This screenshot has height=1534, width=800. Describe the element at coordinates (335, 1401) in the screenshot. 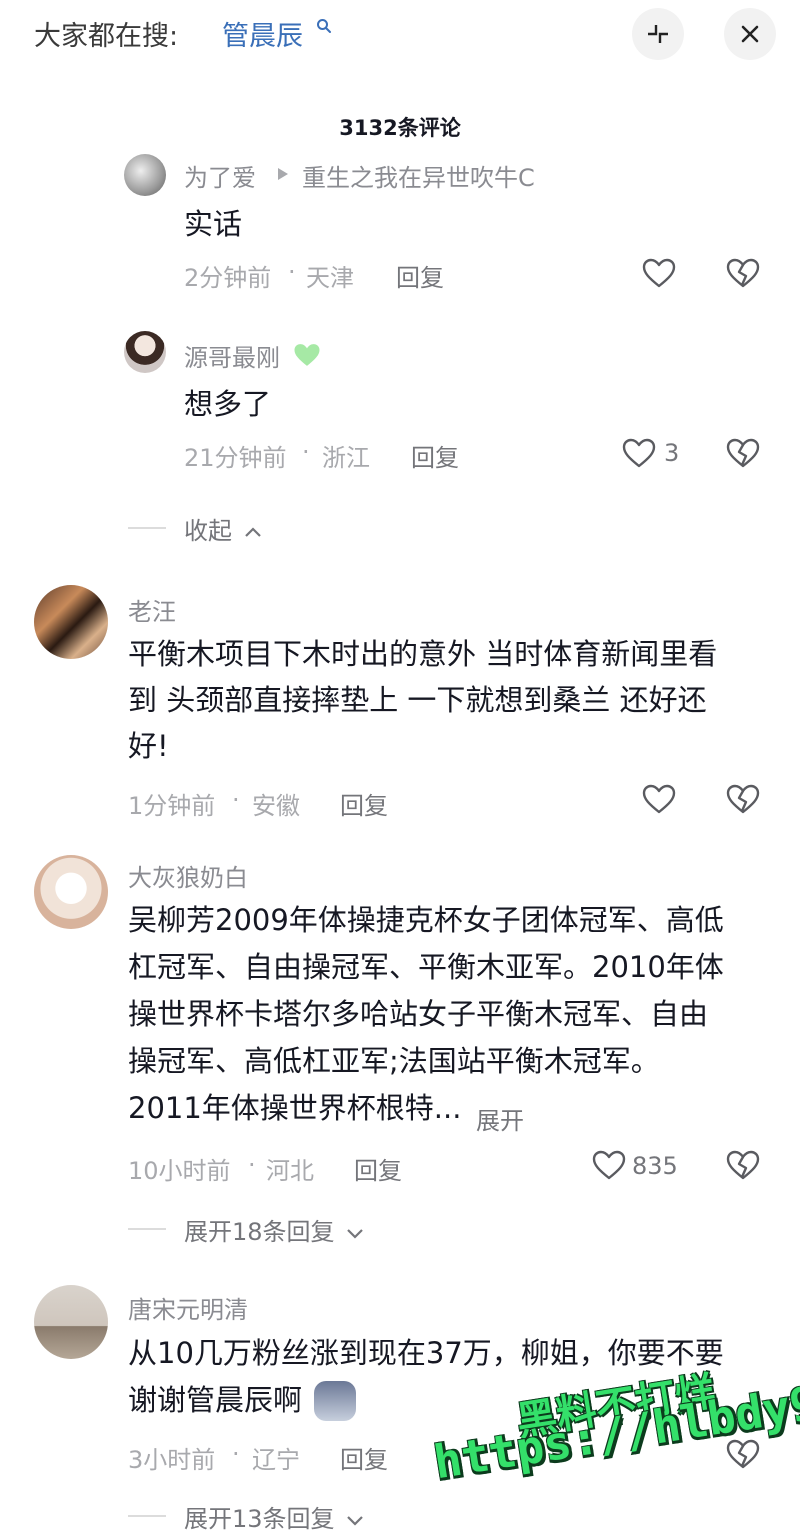

I see `husky-emoji-icon` at that location.